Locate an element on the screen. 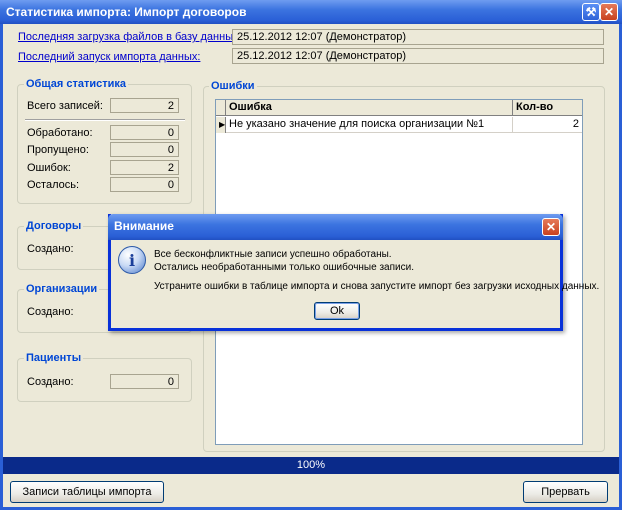  processed-label: Обработано: is located at coordinates (60, 133).